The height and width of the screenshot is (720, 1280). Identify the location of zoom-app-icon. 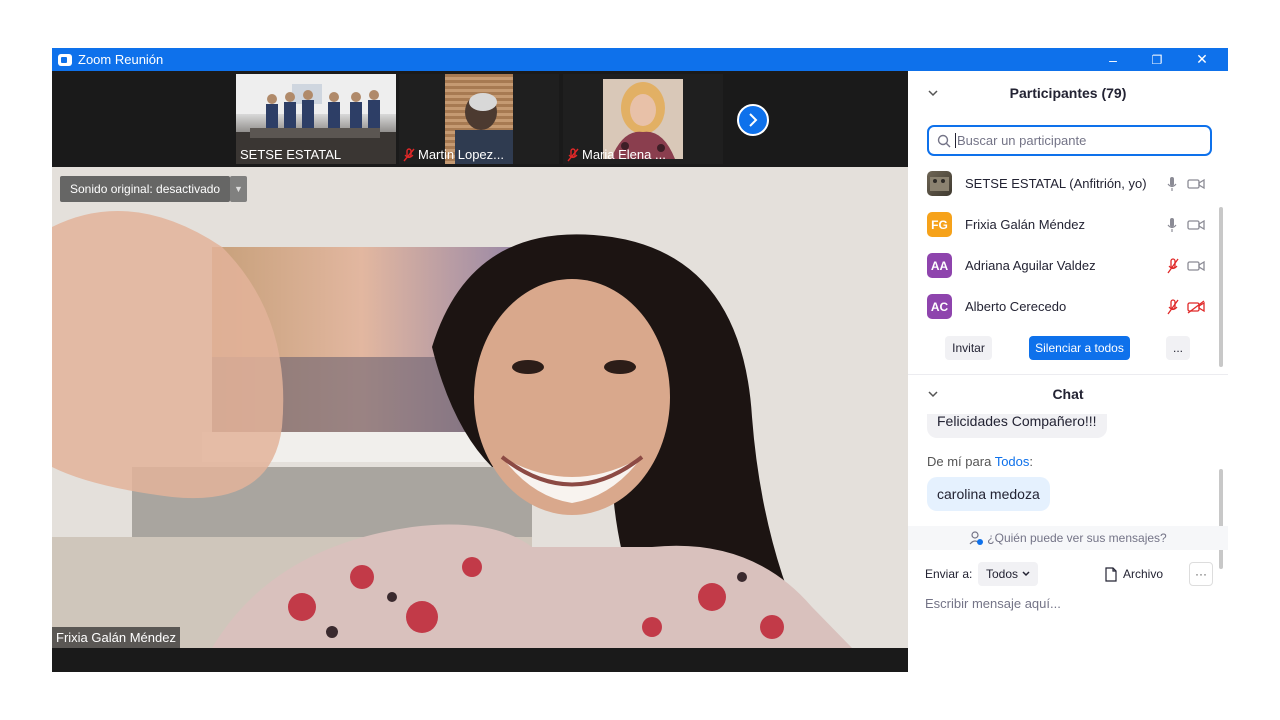
(65, 59).